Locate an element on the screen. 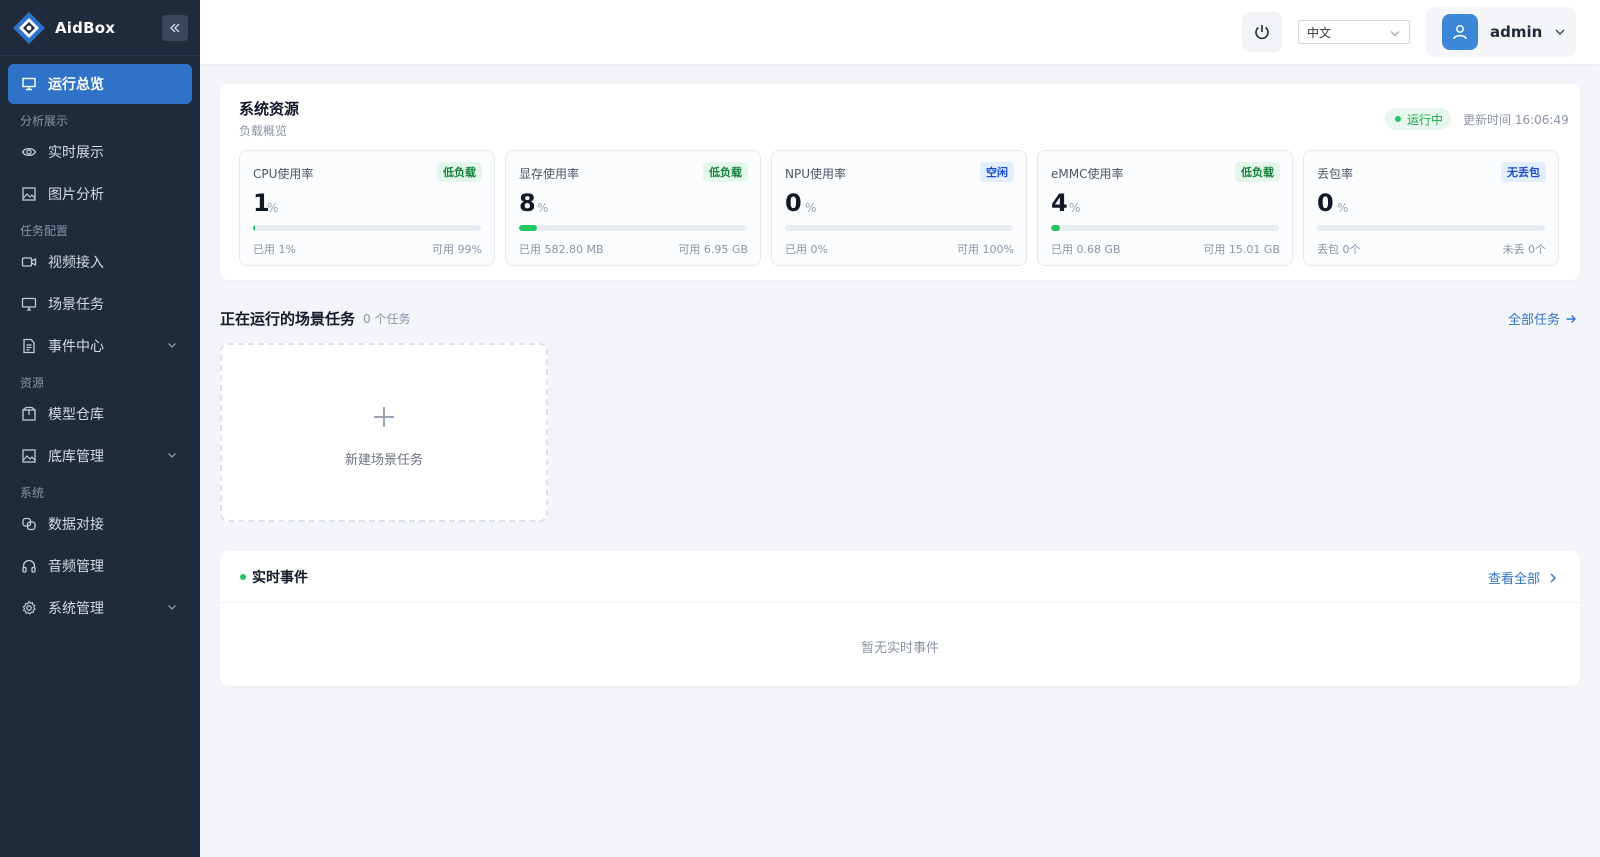  avatar is located at coordinates (1460, 32).